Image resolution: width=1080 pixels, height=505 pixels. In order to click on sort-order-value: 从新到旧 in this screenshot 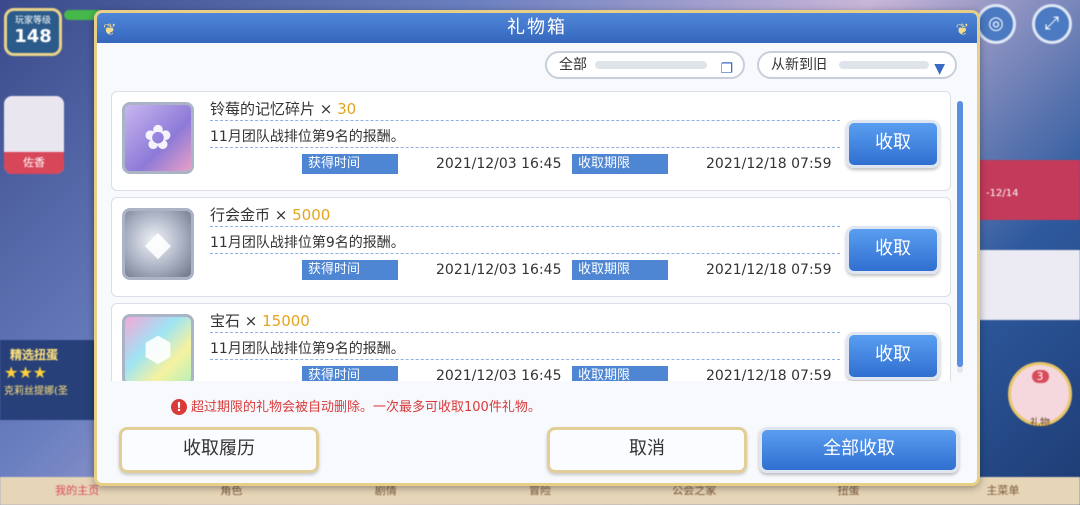, I will do `click(799, 65)`.